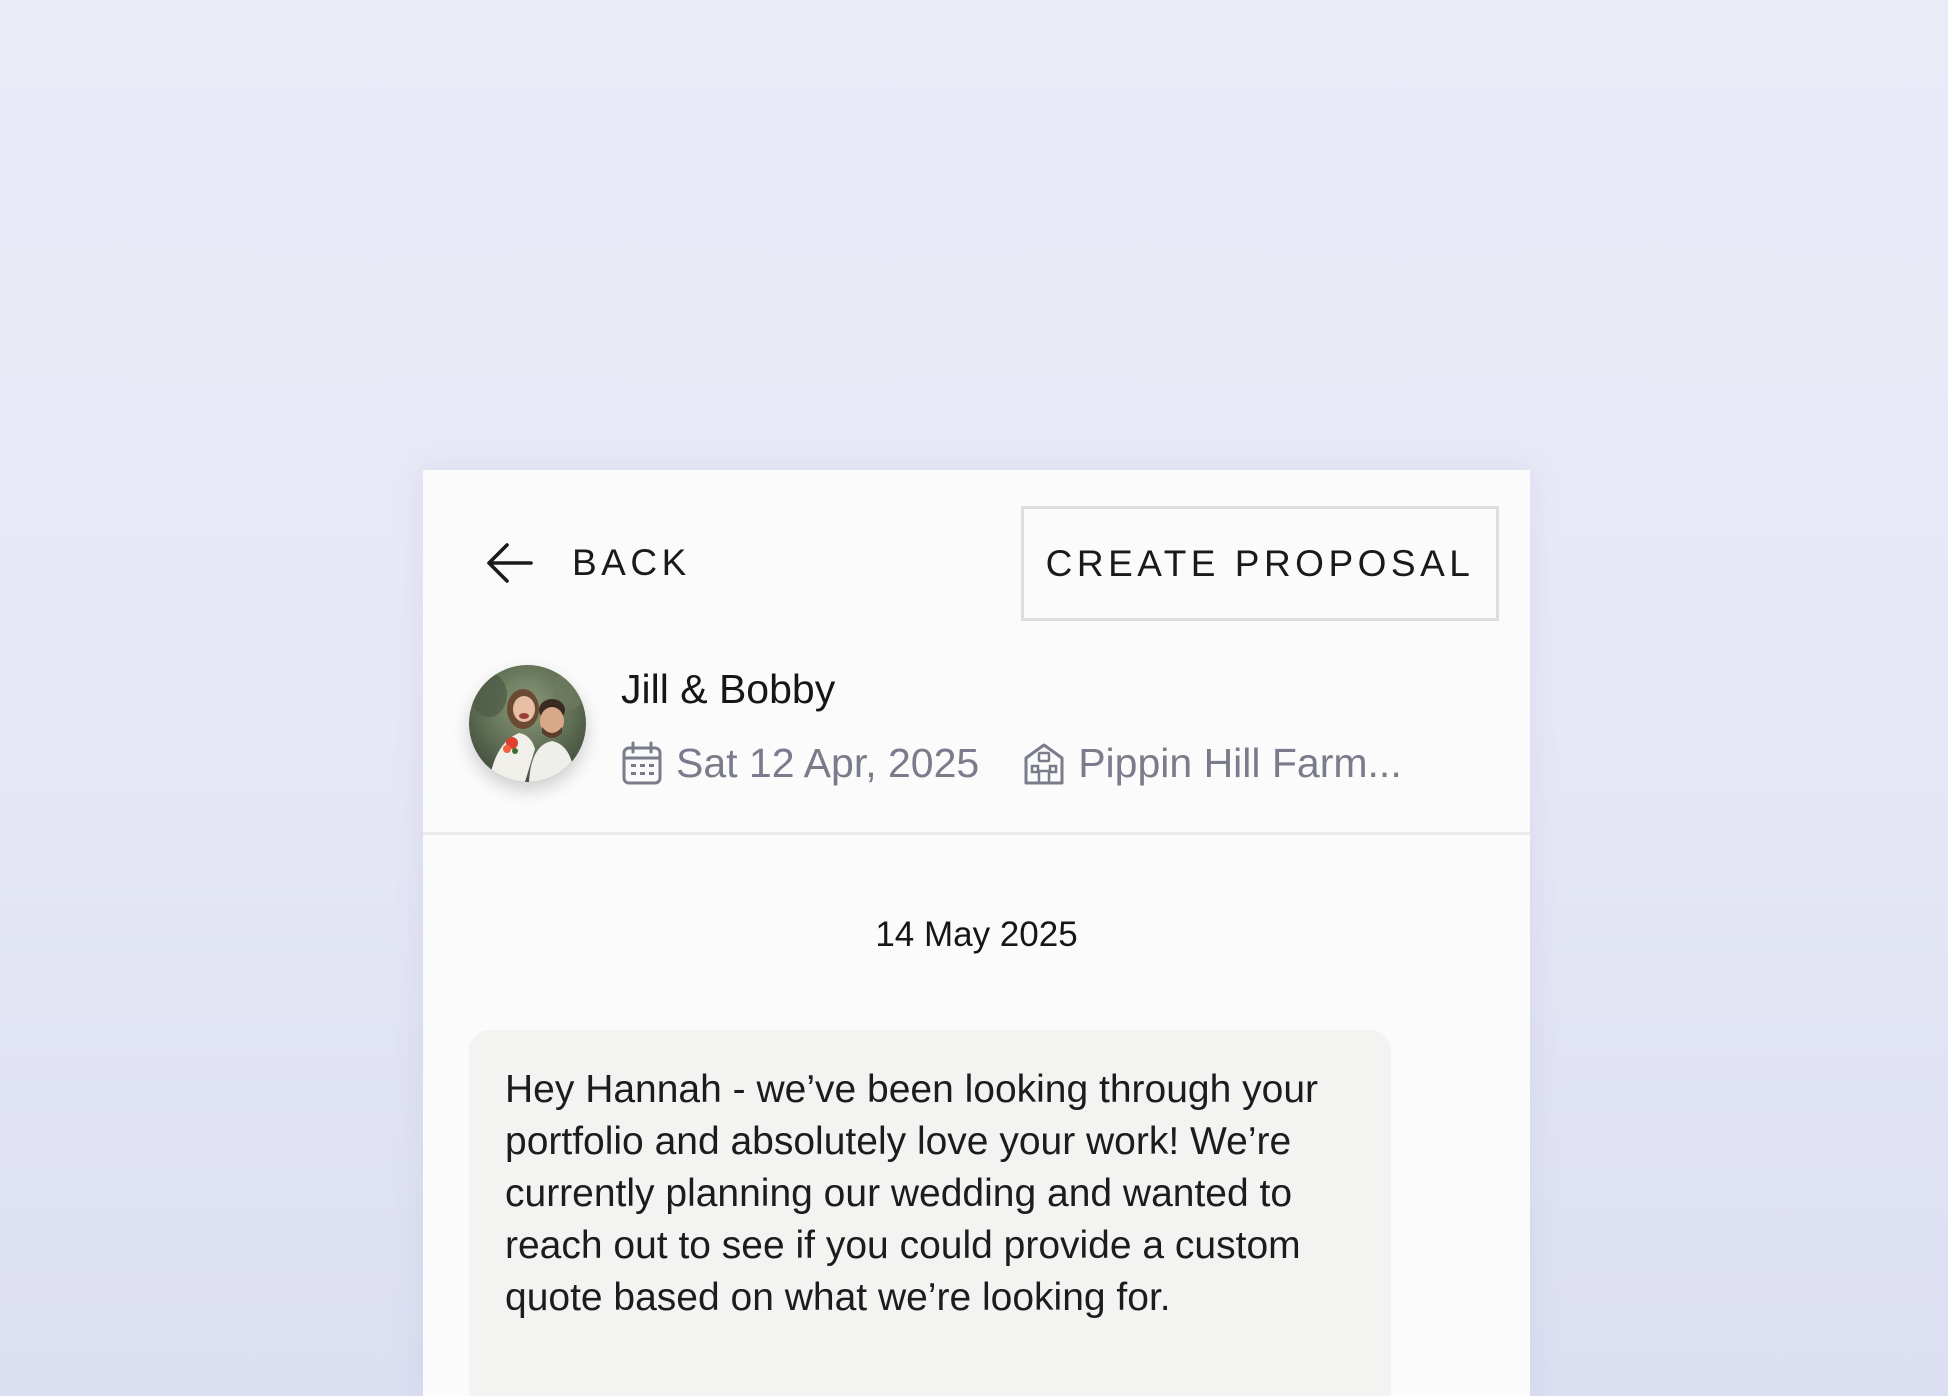 The image size is (1948, 1396). Describe the element at coordinates (509, 563) in the screenshot. I see `arrow-left-icon` at that location.